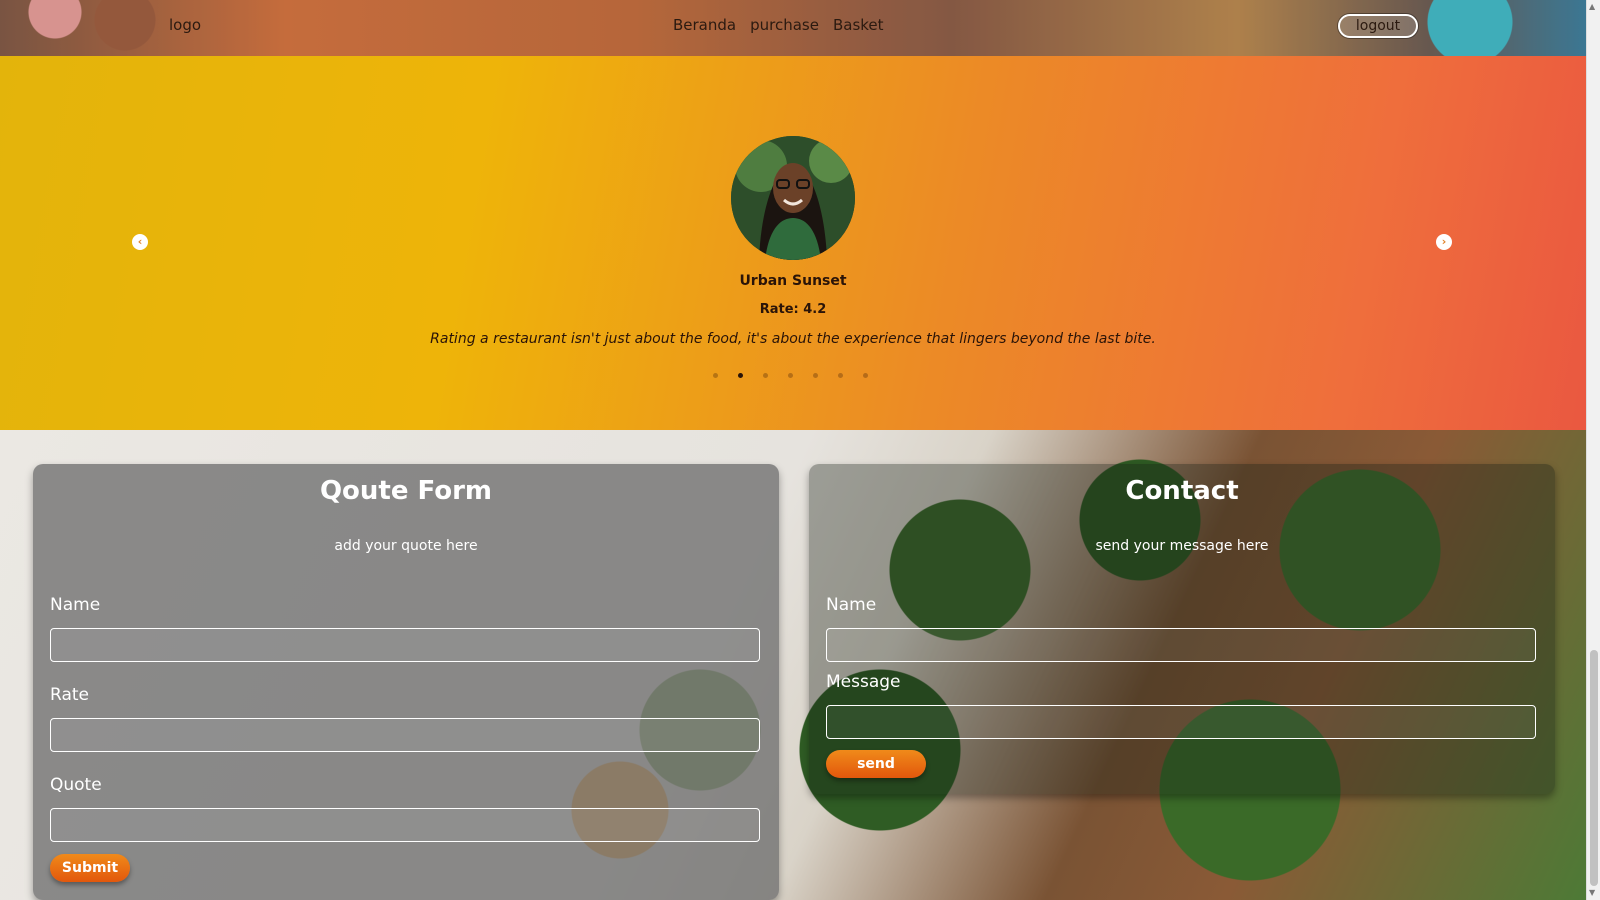 This screenshot has height=900, width=1600. Describe the element at coordinates (793, 309) in the screenshot. I see `reviewer-rating: Rate: 4.2` at that location.